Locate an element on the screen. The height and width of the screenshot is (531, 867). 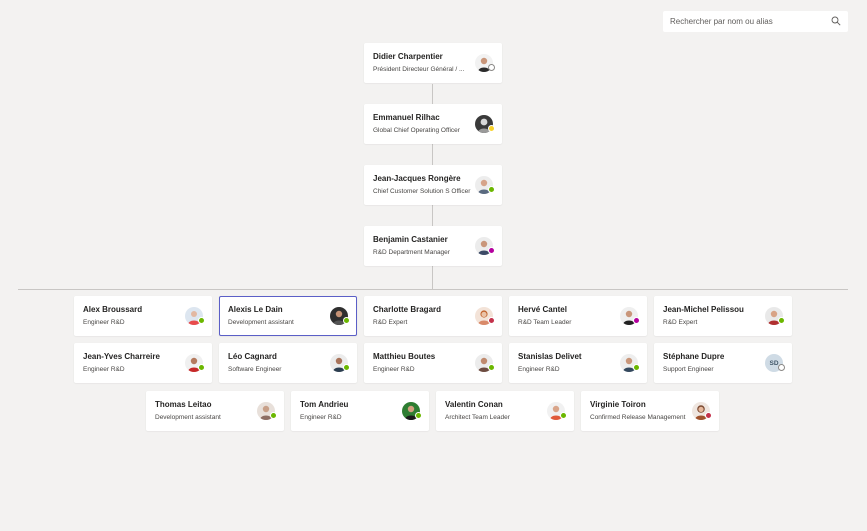
presence-busy-icon is located at coordinates (708, 415).